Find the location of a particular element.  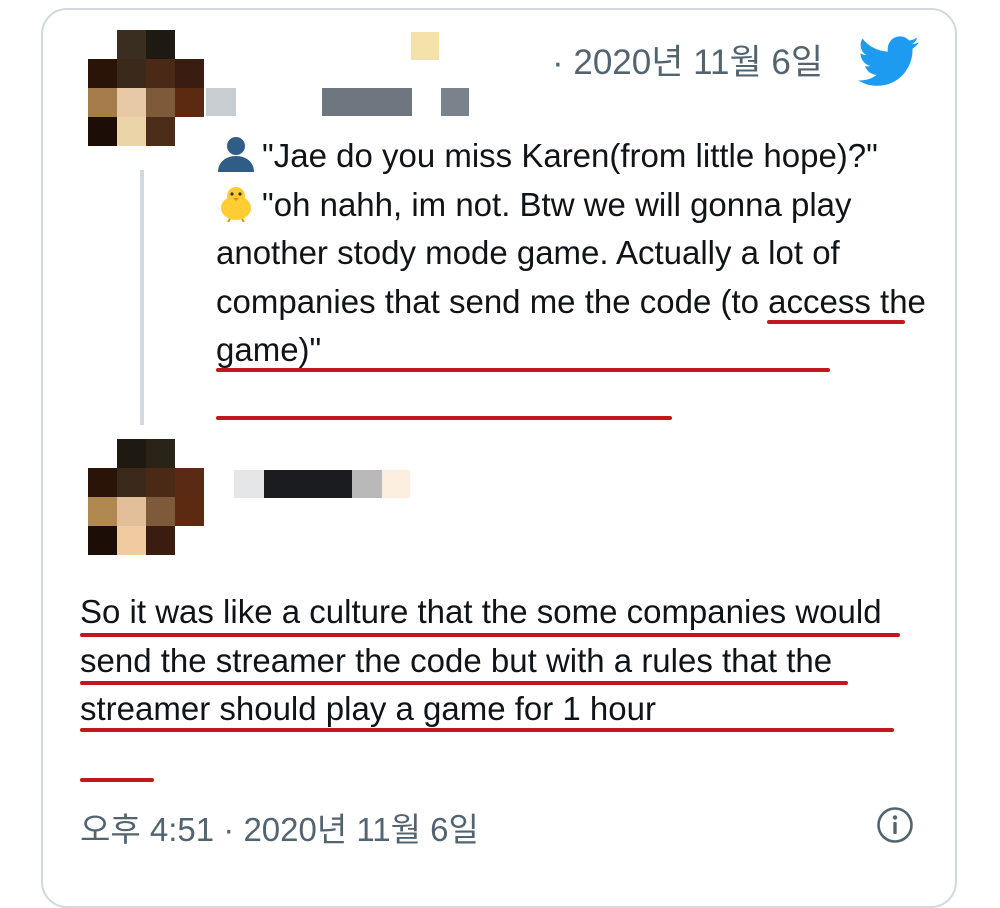

quoted-tweet-date: · 2020년 11월 6일 is located at coordinates (687, 59).